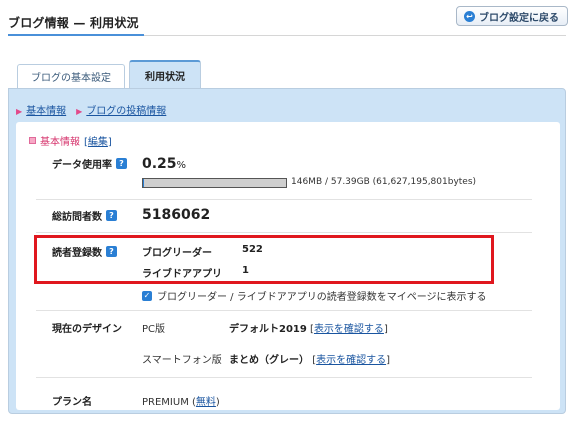 This screenshot has width=580, height=421. I want to click on show-readers-checkbox-label: ブログリーダー / ライブドアアプリの読者登録数をマイページに表示する, so click(322, 297).